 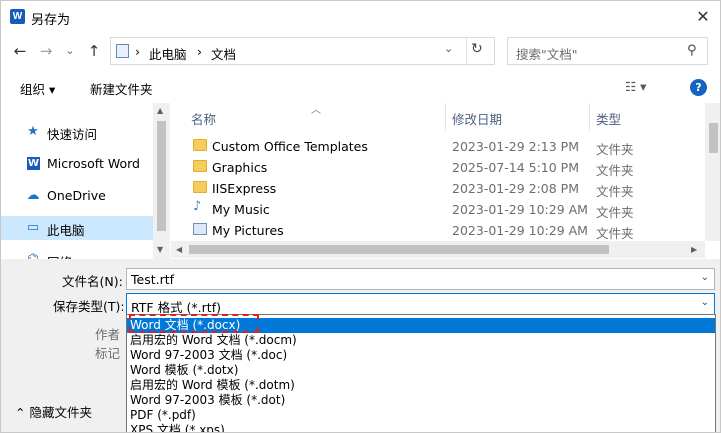 What do you see at coordinates (420, 279) in the screenshot?
I see `filename-input: Test.rtf ⌄` at bounding box center [420, 279].